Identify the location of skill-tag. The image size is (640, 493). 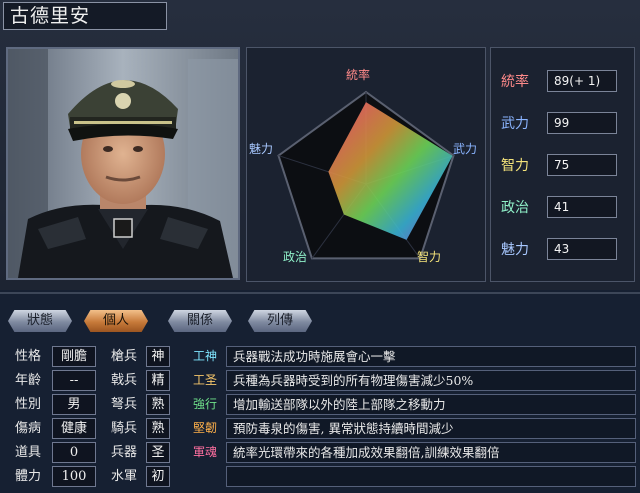
(205, 476).